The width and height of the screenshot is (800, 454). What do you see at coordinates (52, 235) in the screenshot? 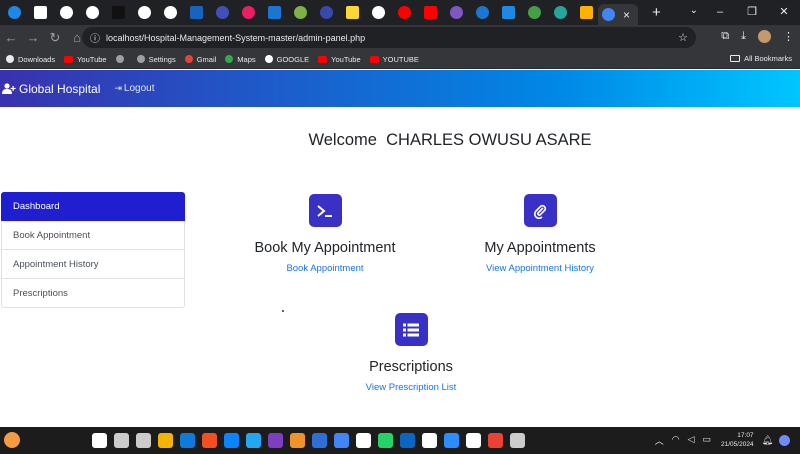
I see `sidebar-item-label: Book Appointment` at bounding box center [52, 235].